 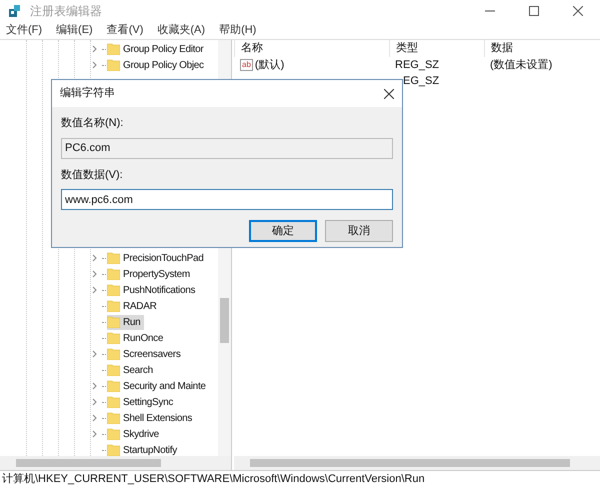 I want to click on value-data-field: www.pc6.com, so click(x=227, y=199).